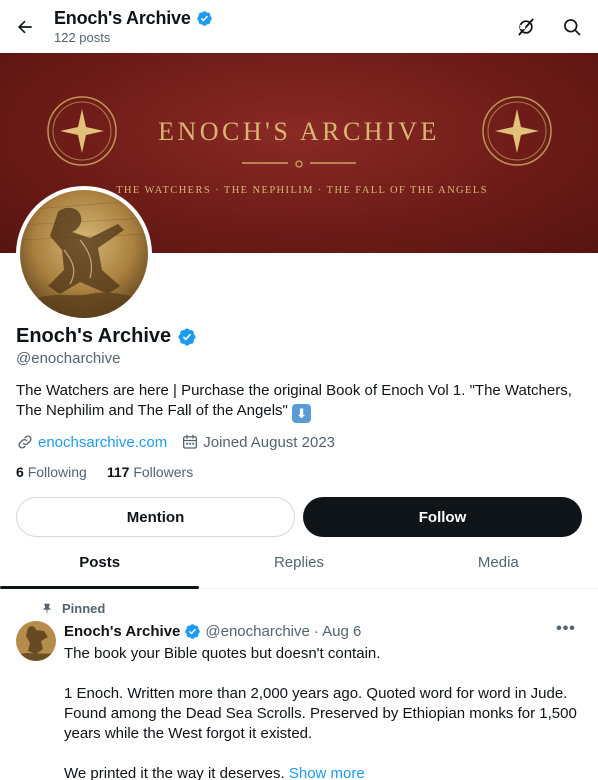 This screenshot has width=598, height=780. I want to click on search-icon, so click(572, 27).